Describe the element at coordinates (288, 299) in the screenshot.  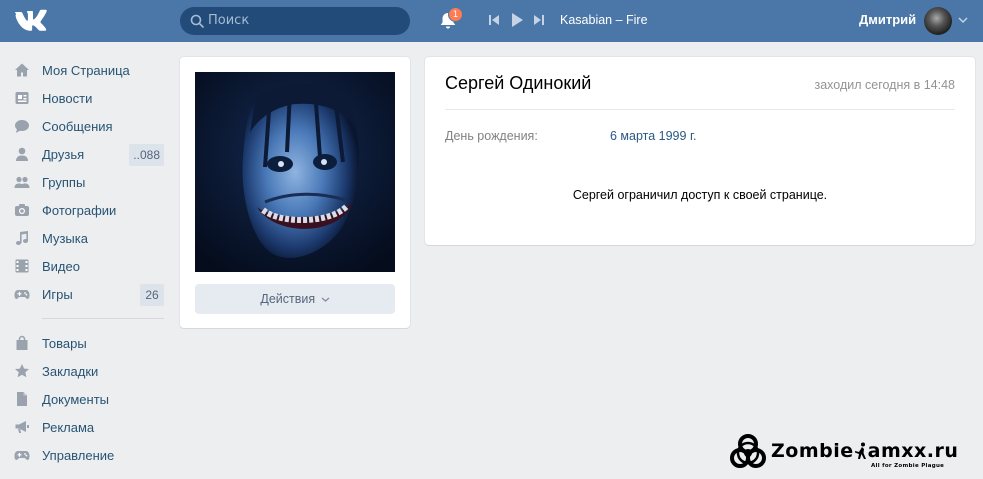
I see `actions-label: Действия` at that location.